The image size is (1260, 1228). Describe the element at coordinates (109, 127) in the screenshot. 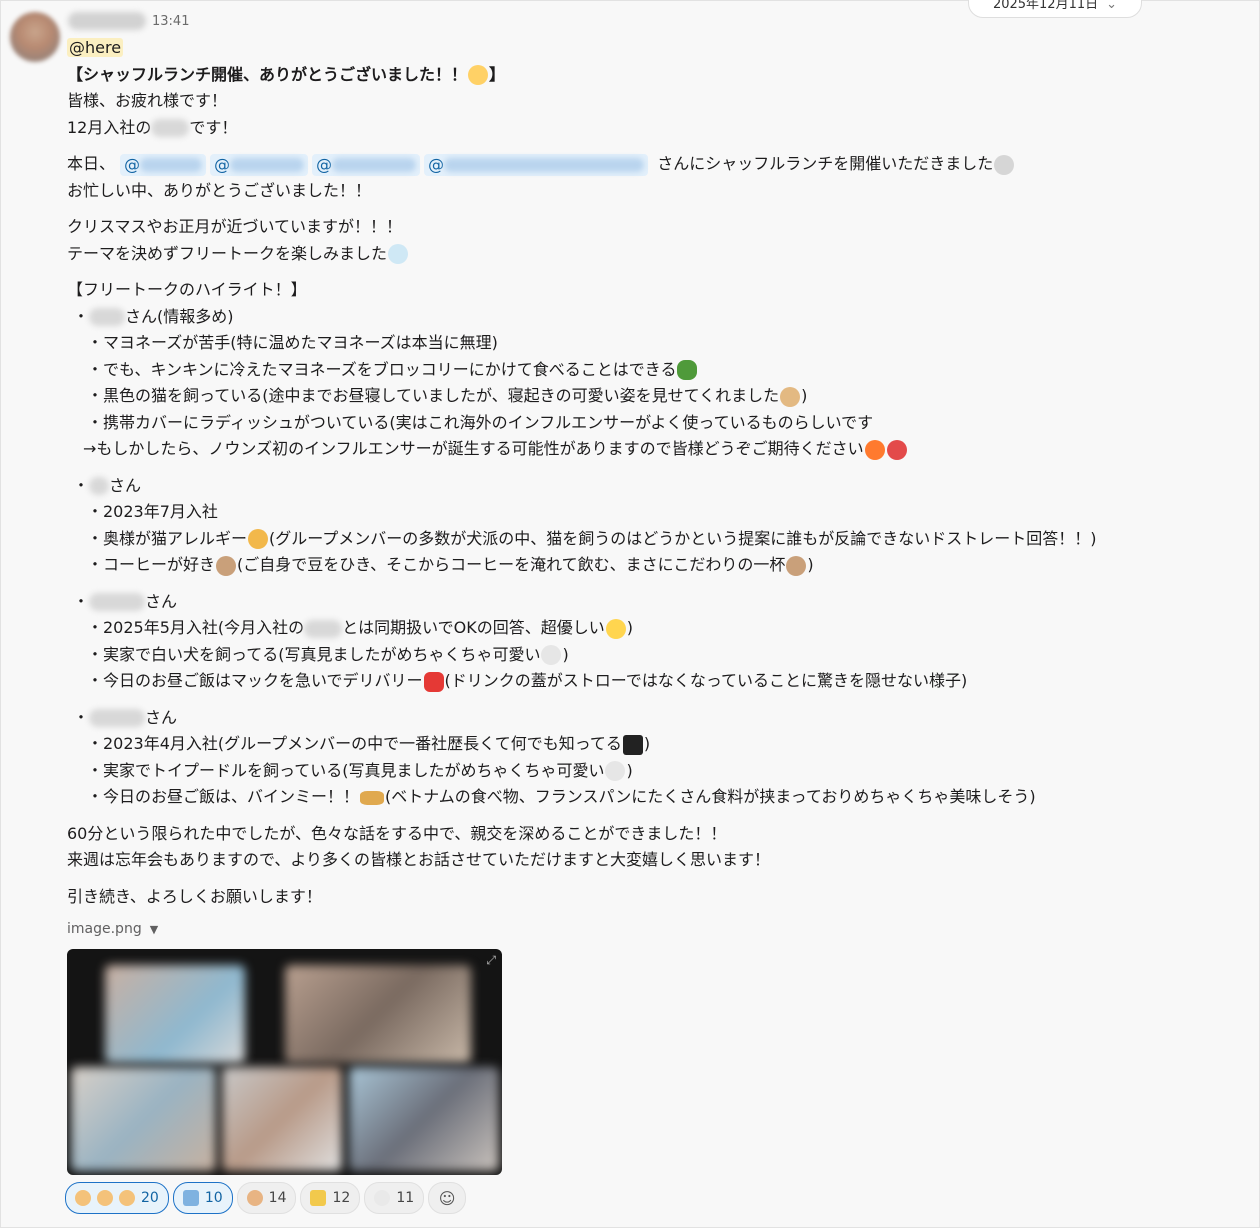

I see `intro-pre: 12月入社の` at that location.